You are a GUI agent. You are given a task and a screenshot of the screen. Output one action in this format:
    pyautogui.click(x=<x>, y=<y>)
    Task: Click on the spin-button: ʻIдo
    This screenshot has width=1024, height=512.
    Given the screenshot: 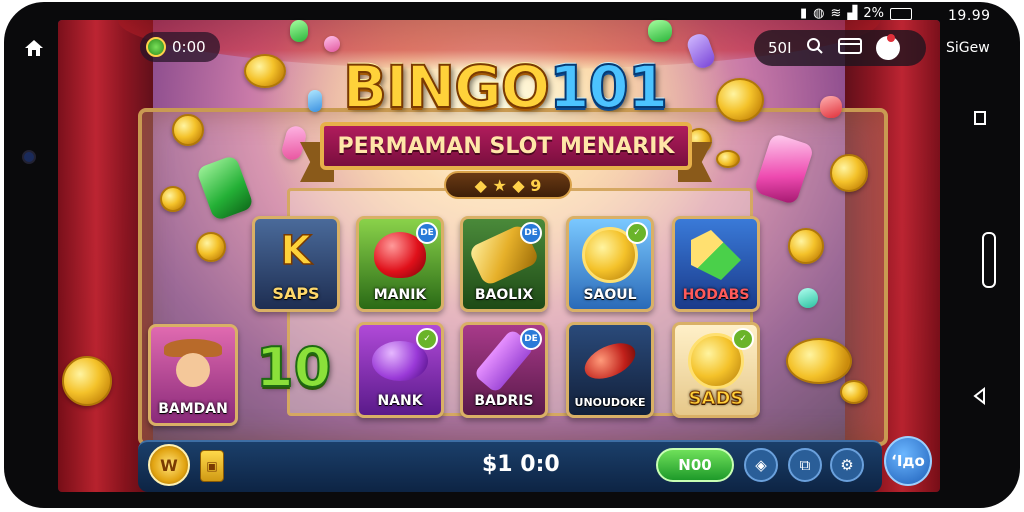 What is the action you would take?
    pyautogui.click(x=908, y=461)
    